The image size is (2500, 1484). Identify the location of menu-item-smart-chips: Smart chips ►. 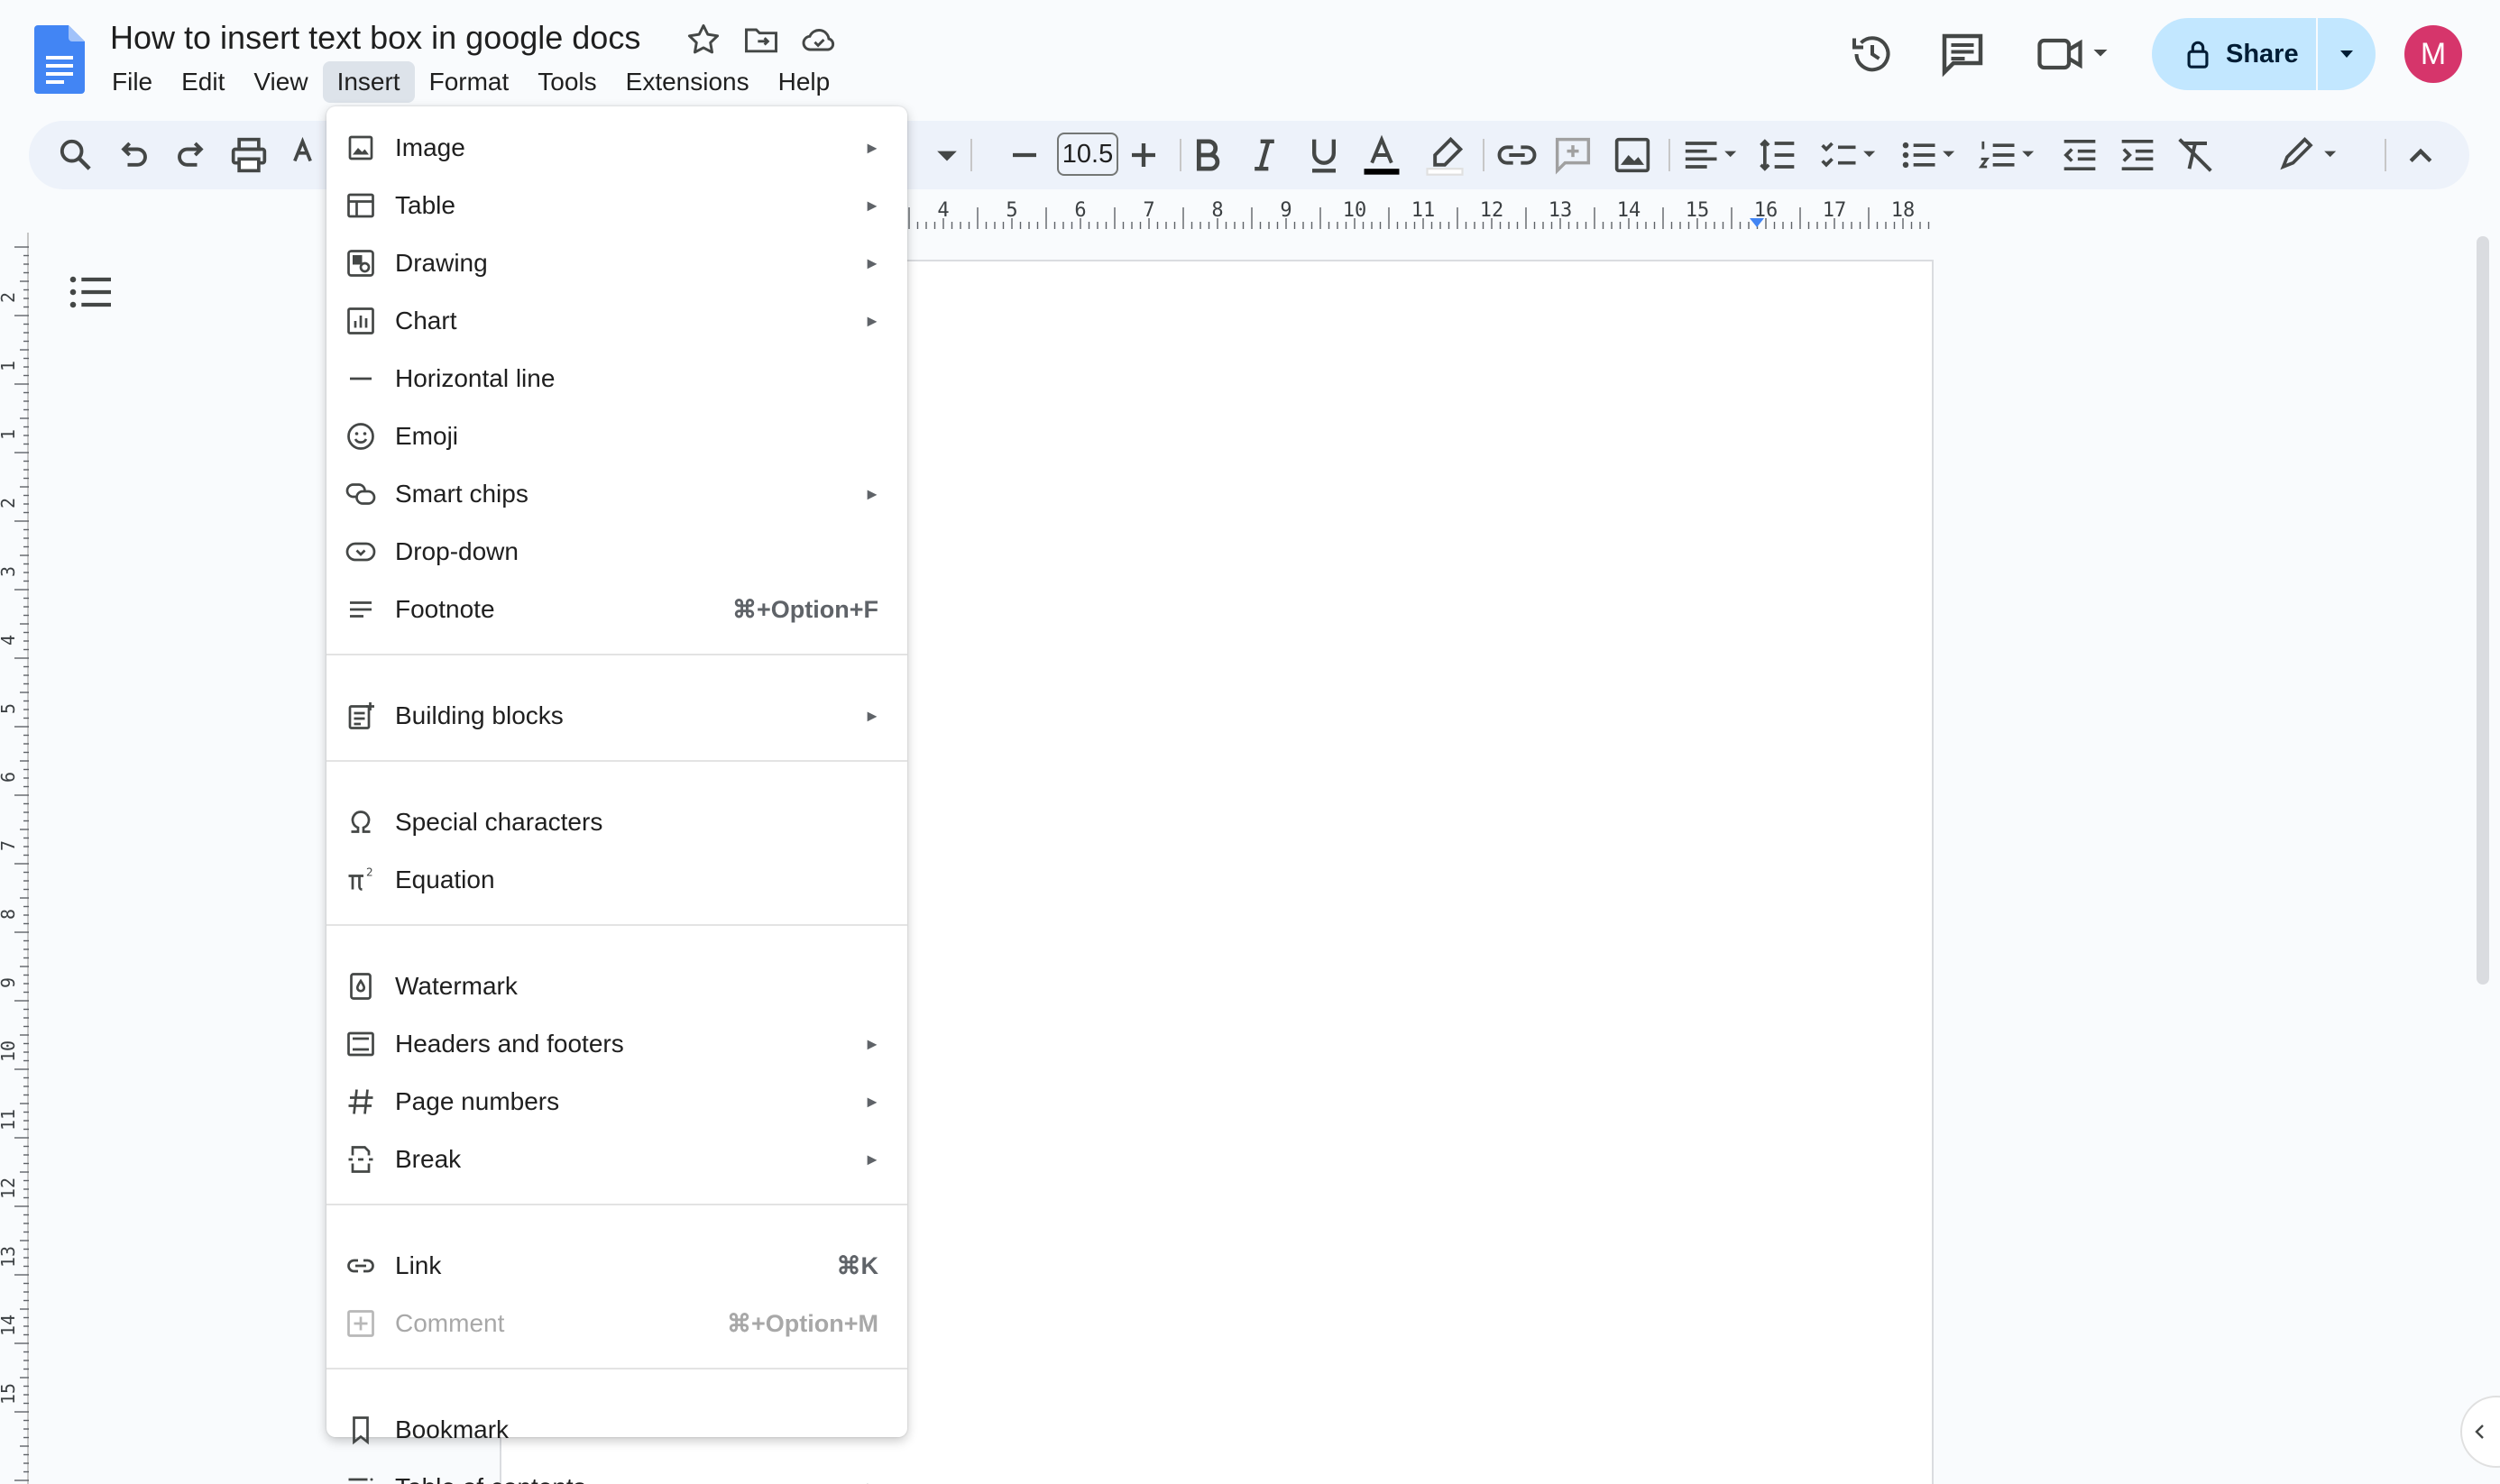
(616, 494).